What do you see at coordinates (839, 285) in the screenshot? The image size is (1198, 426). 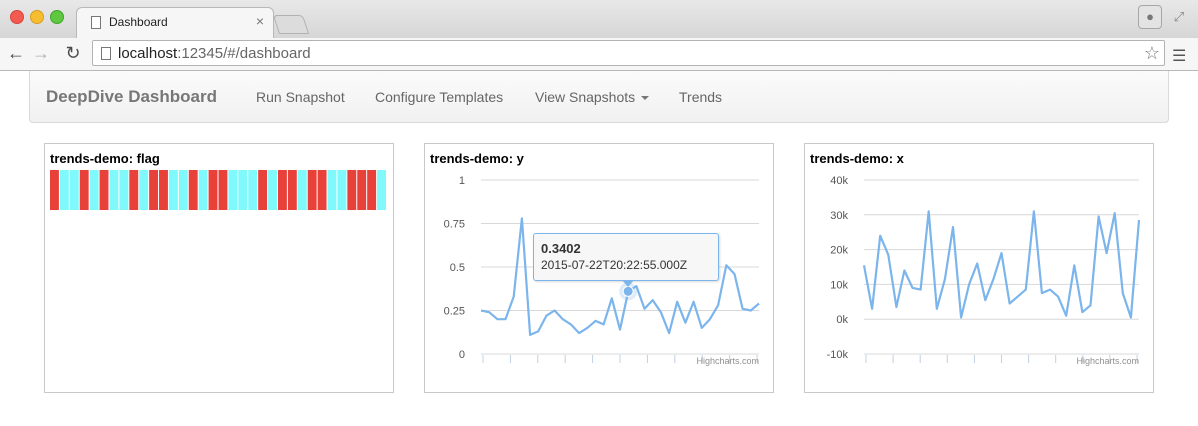 I see `y-tick-label: 10k` at bounding box center [839, 285].